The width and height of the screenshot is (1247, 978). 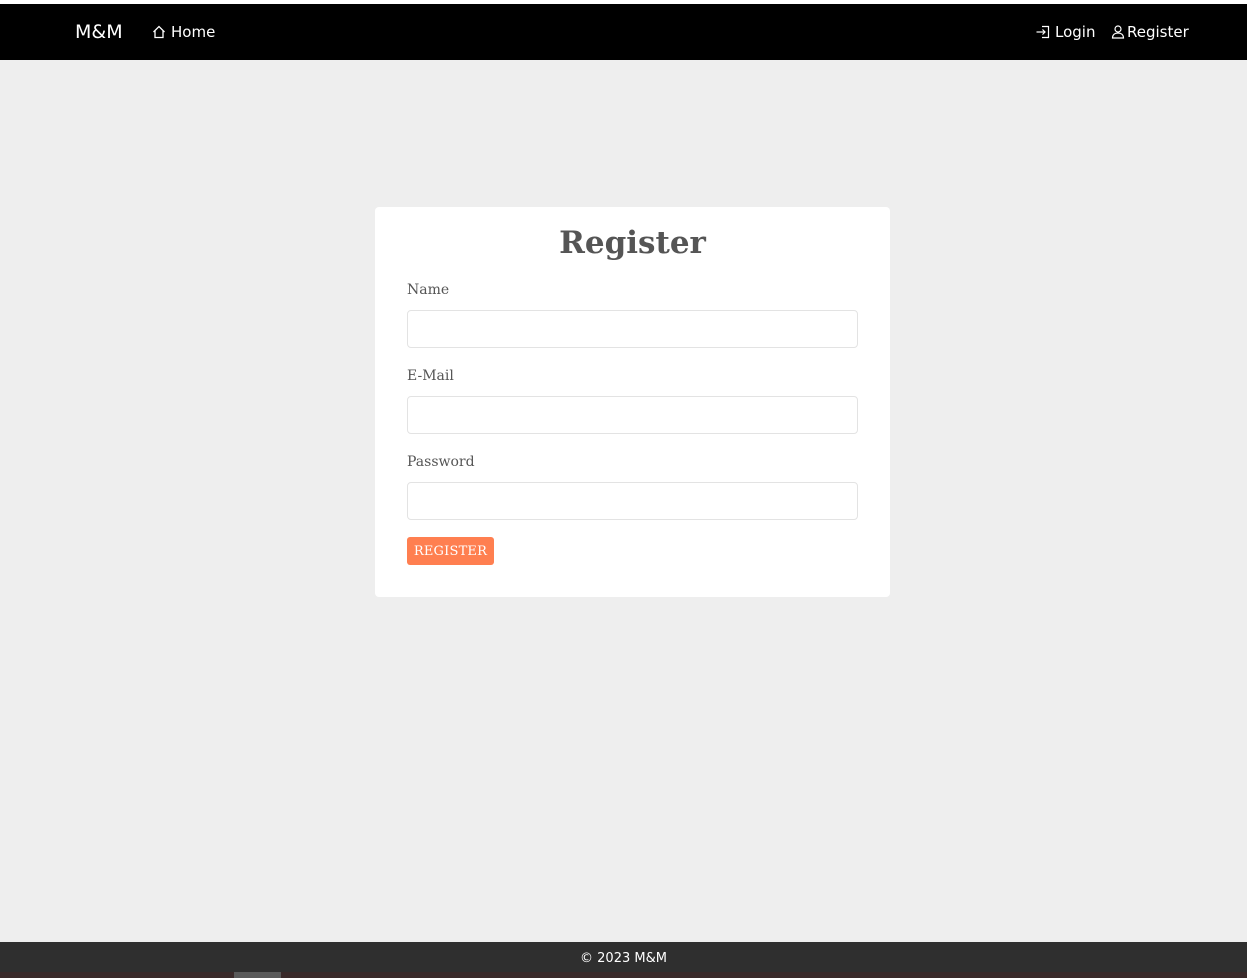 What do you see at coordinates (1075, 32) in the screenshot?
I see `nav-login-label: Login` at bounding box center [1075, 32].